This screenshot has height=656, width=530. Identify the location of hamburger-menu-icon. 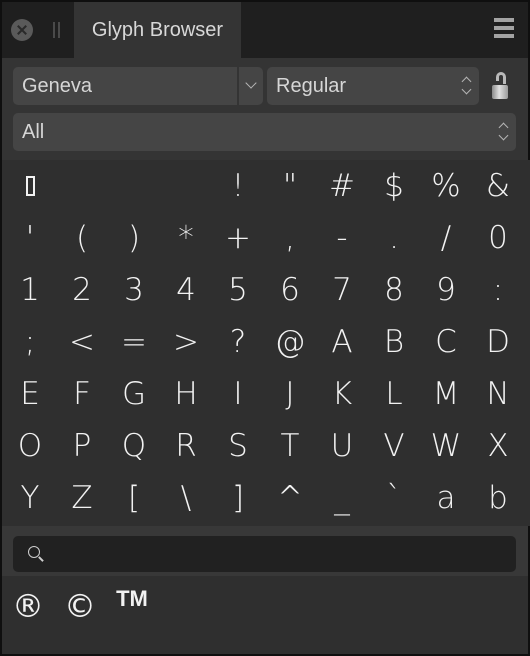
(504, 29).